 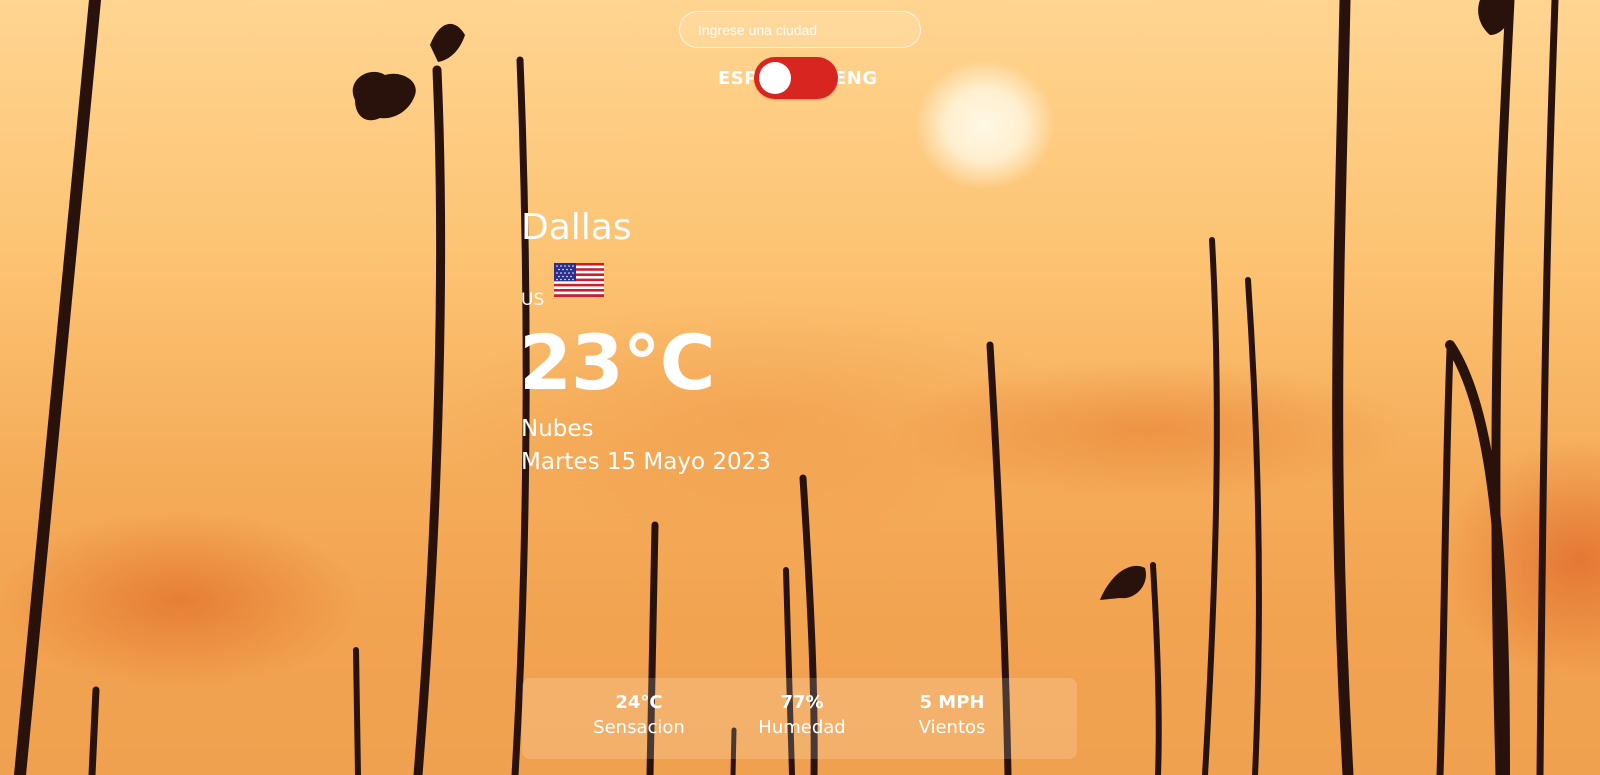 I want to click on stat-label: Vientos, so click(x=952, y=727).